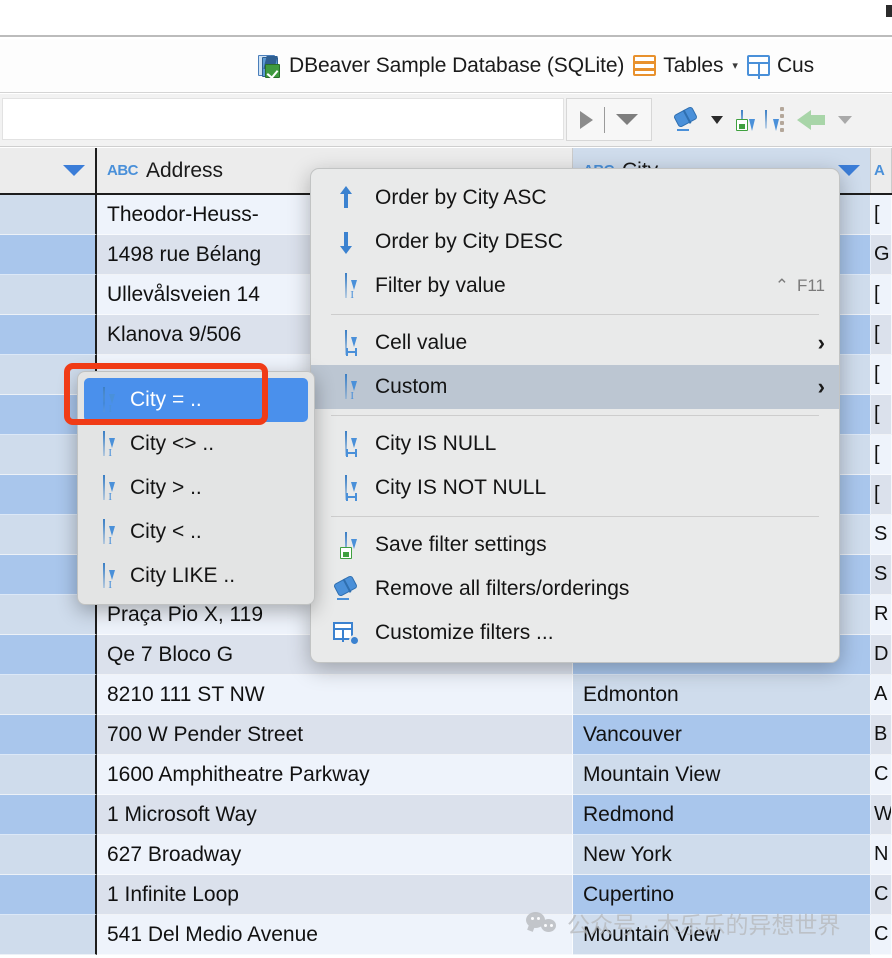  I want to click on cell-state: N, so click(881, 855).